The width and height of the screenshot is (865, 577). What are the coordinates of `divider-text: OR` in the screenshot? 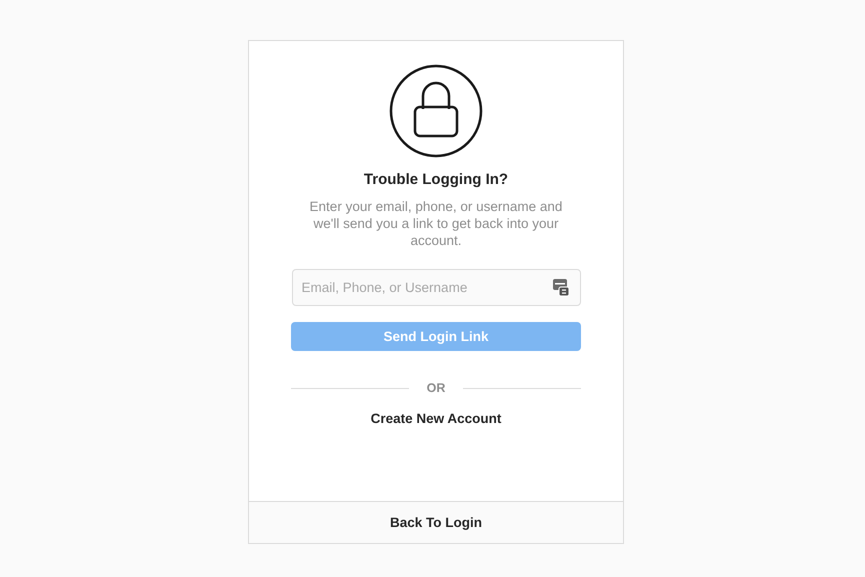 It's located at (436, 388).